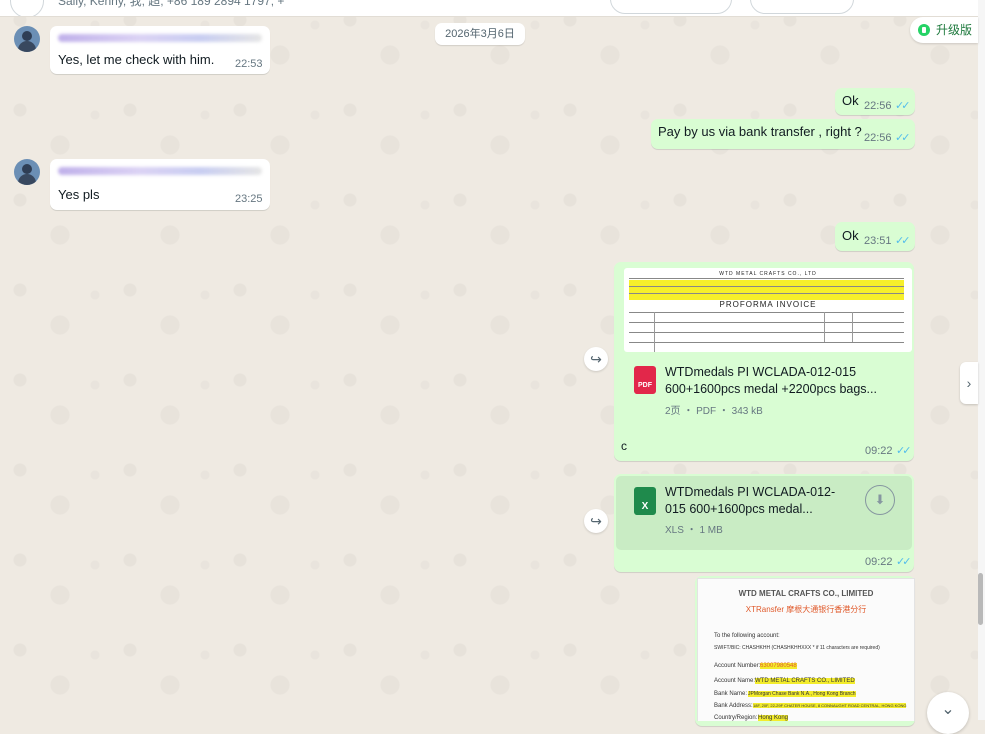  I want to click on date-divider: 2026年3月6日, so click(480, 34).